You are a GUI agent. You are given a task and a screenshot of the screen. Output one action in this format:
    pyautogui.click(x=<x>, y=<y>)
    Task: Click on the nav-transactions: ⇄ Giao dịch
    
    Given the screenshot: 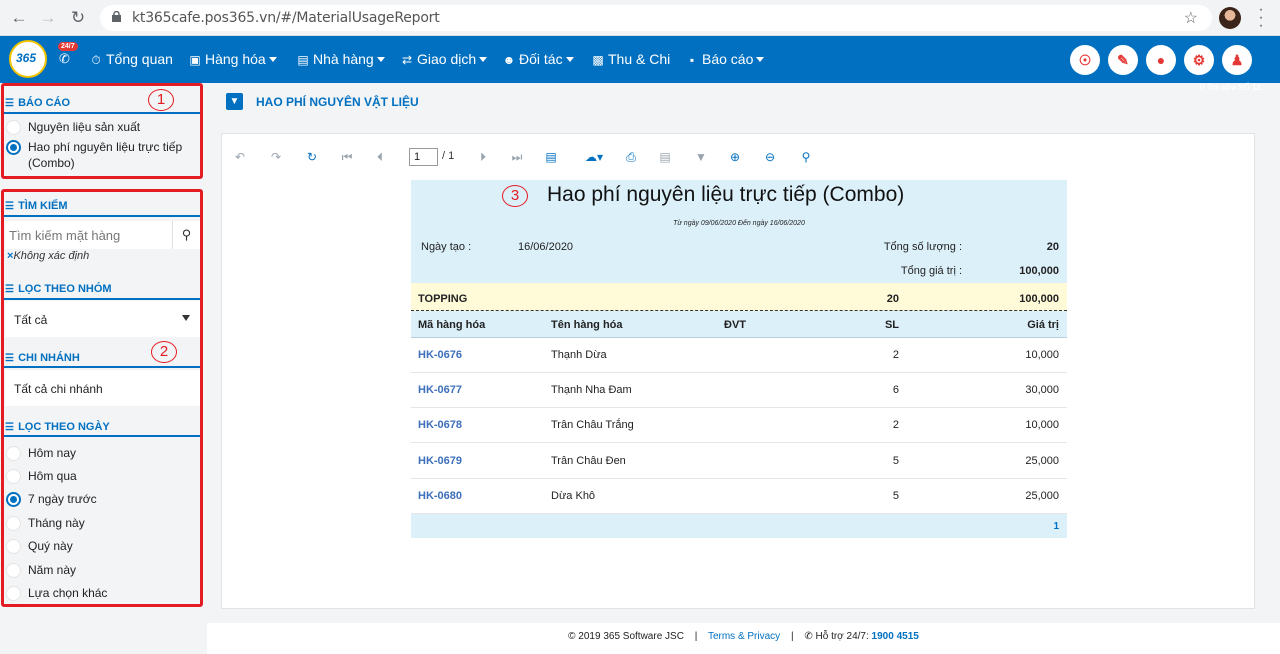 What is the action you would take?
    pyautogui.click(x=444, y=59)
    